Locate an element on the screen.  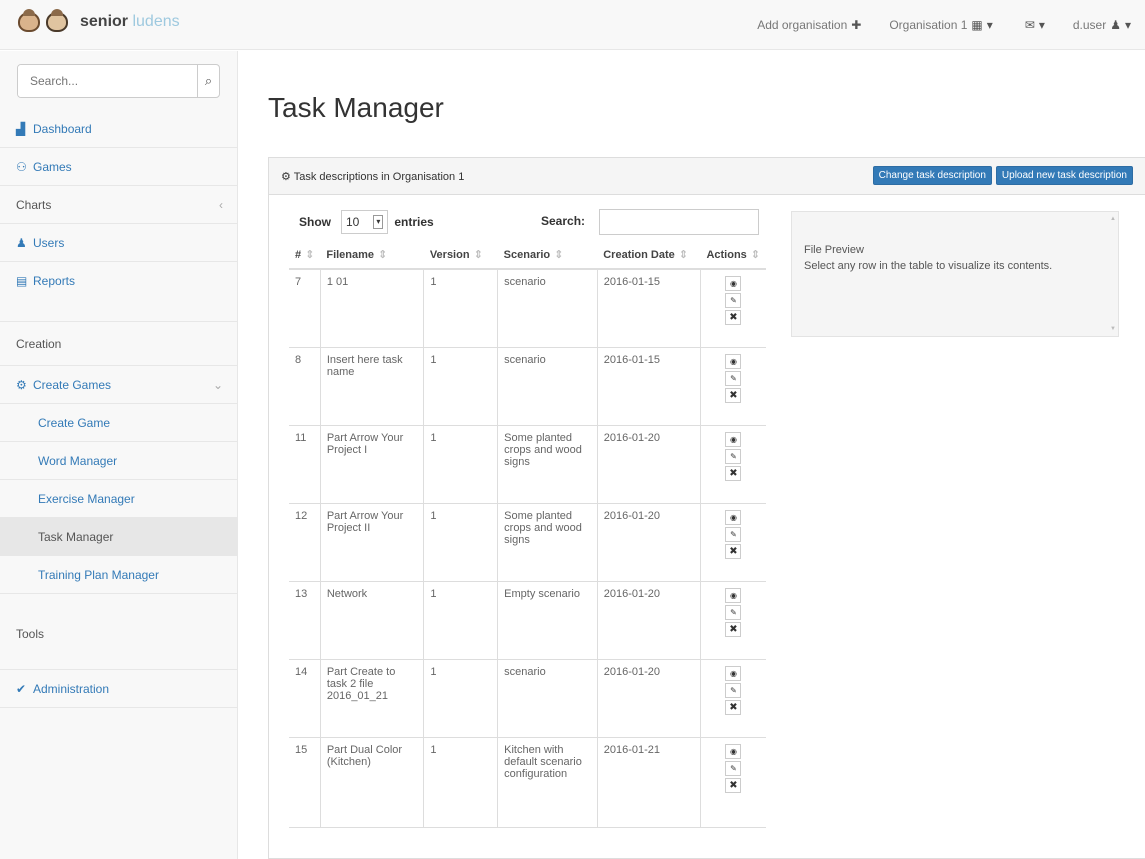
sidebar-item-create-game: Create Game is located at coordinates (118, 423).